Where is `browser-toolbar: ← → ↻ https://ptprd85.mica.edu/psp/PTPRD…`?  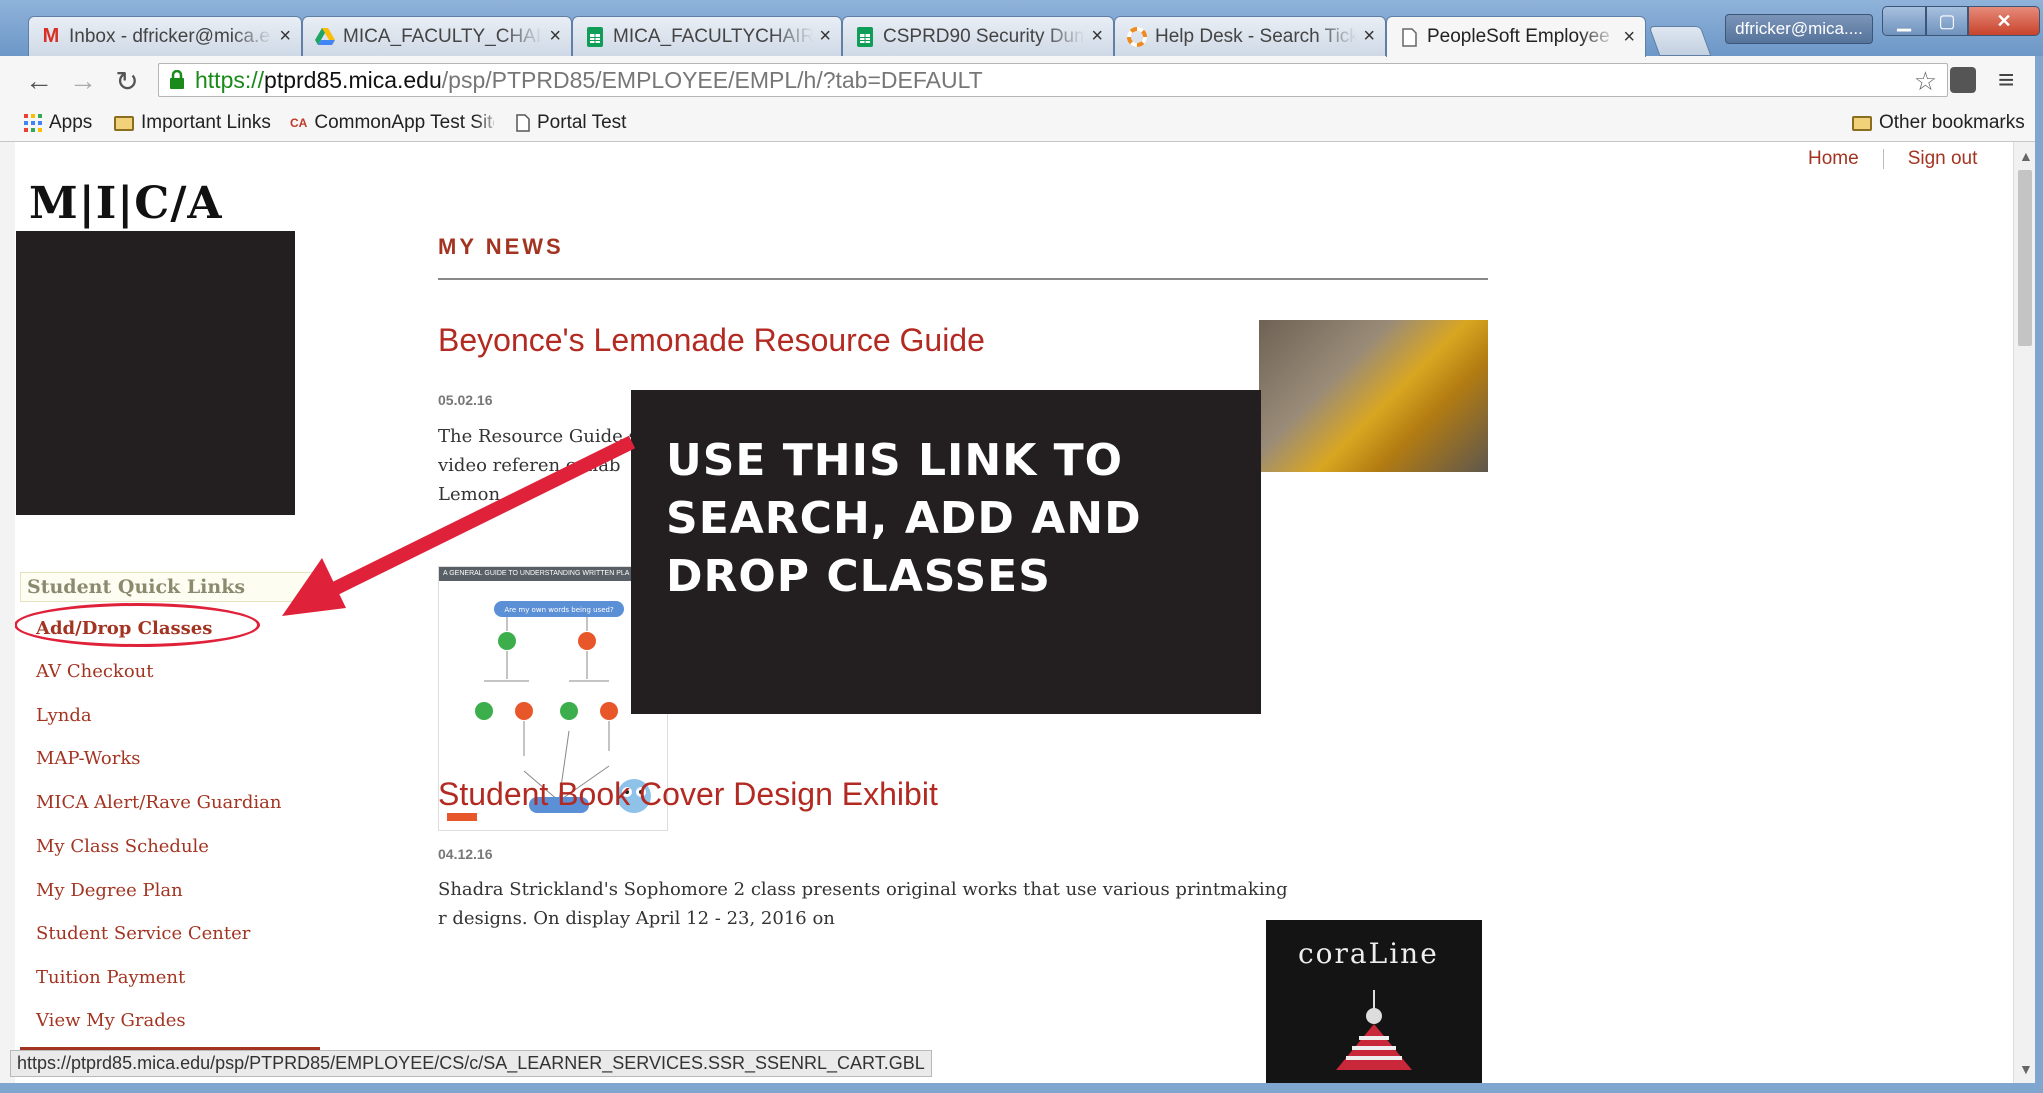
browser-toolbar: ← → ↻ https://ptprd85.mica.edu/psp/PTPRD… is located at coordinates (1021, 80).